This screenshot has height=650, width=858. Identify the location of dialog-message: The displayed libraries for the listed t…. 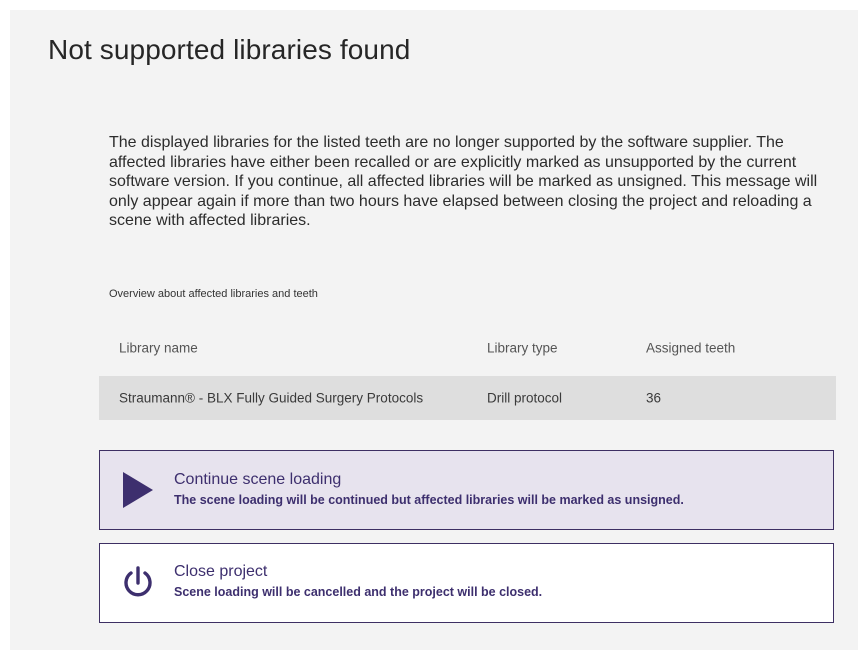
(463, 181).